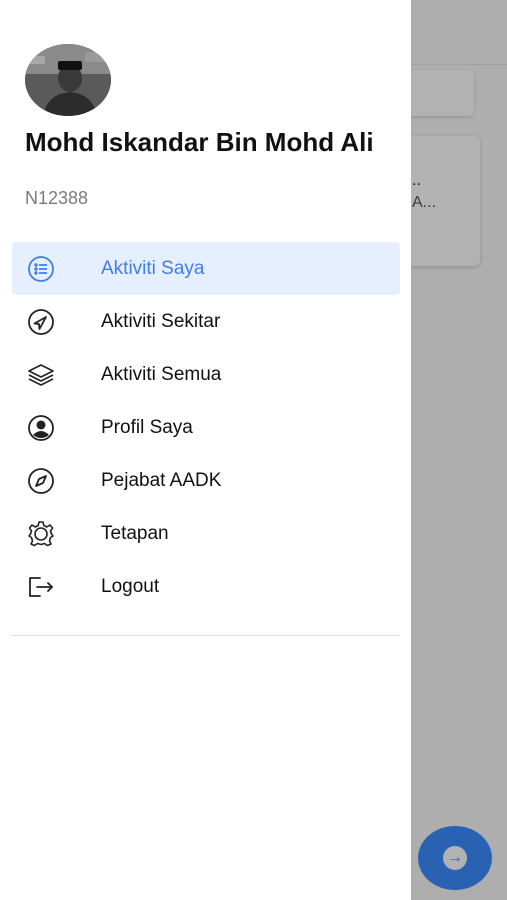 The image size is (507, 900). Describe the element at coordinates (57, 198) in the screenshot. I see `user-id: N12388` at that location.